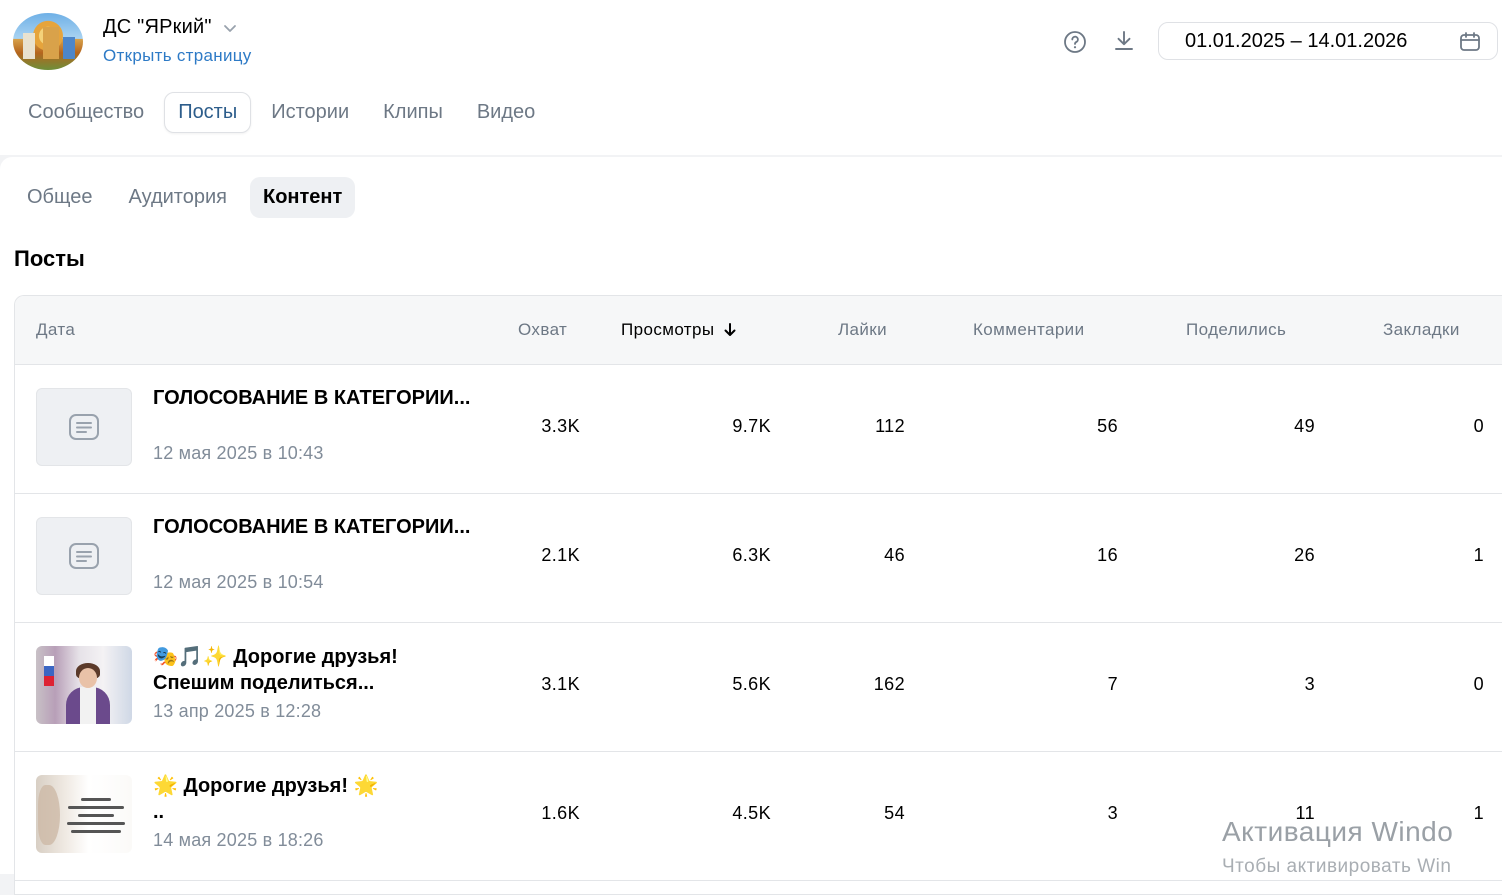 This screenshot has height=895, width=1502. Describe the element at coordinates (1112, 813) in the screenshot. I see `cell-comments: 3` at that location.